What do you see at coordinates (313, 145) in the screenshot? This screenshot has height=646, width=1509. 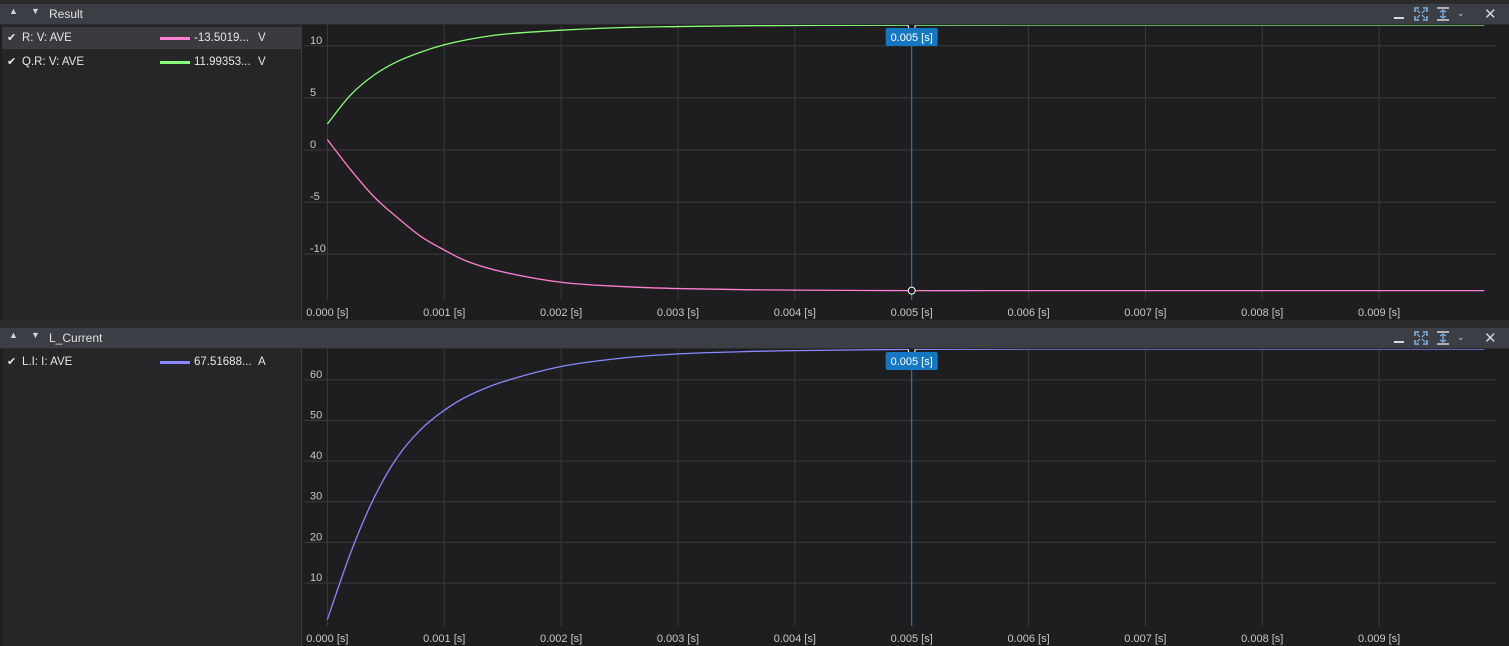 I see `y-tick-label: 0` at bounding box center [313, 145].